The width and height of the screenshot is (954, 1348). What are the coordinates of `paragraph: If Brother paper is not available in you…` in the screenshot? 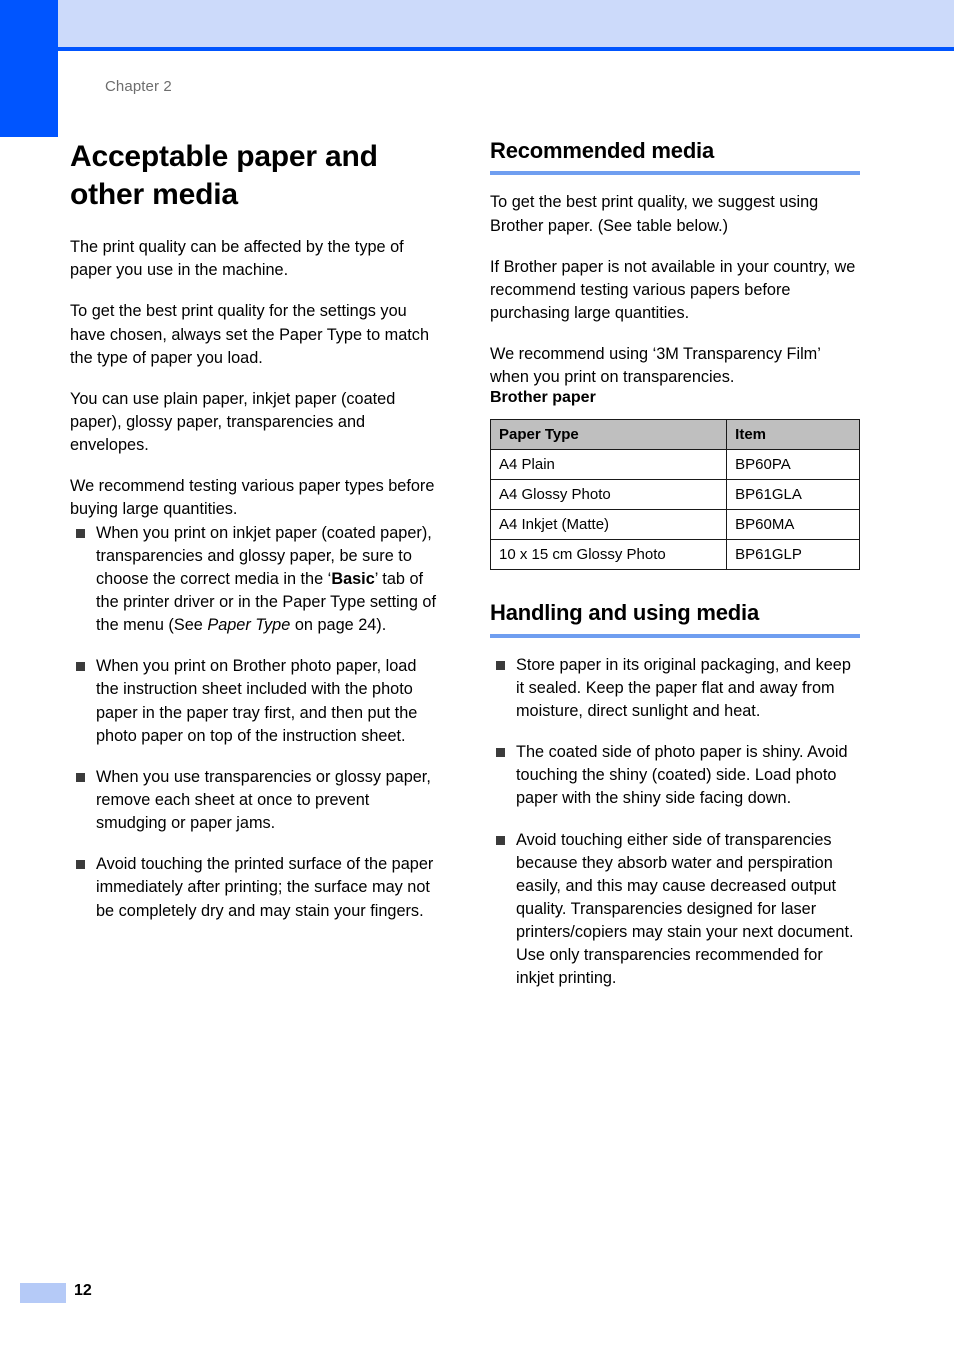 It's located at (673, 289).